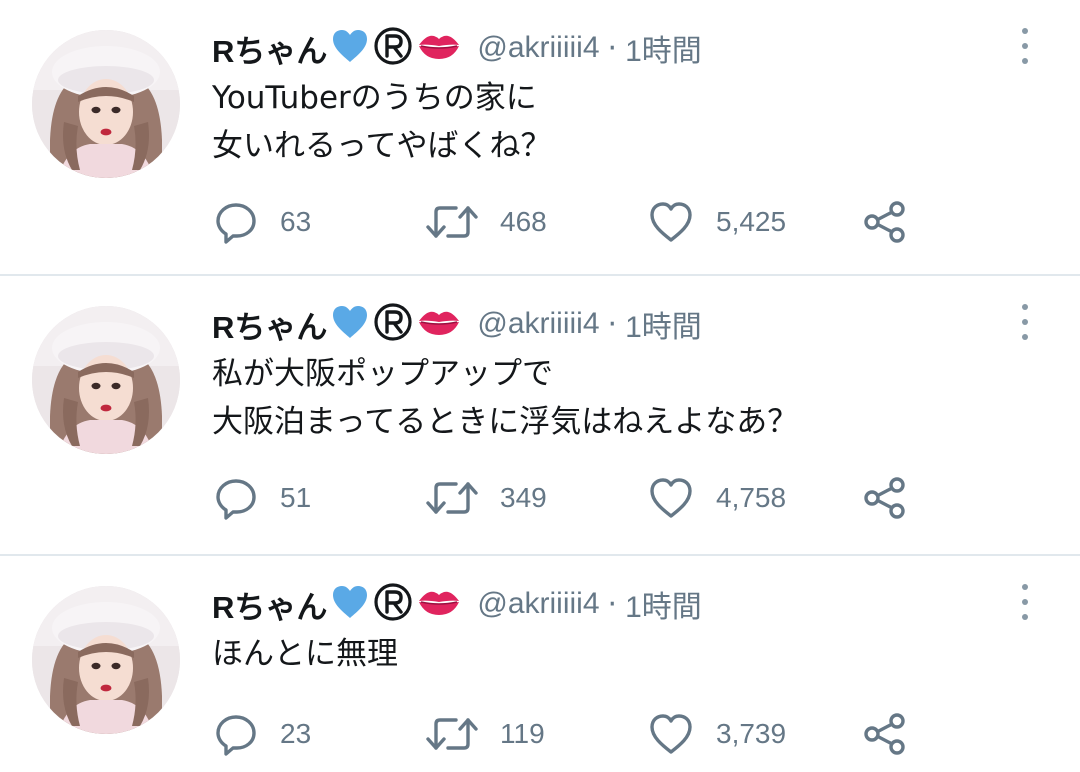 The width and height of the screenshot is (1080, 772). What do you see at coordinates (262, 498) in the screenshot?
I see `reply-button: 51` at bounding box center [262, 498].